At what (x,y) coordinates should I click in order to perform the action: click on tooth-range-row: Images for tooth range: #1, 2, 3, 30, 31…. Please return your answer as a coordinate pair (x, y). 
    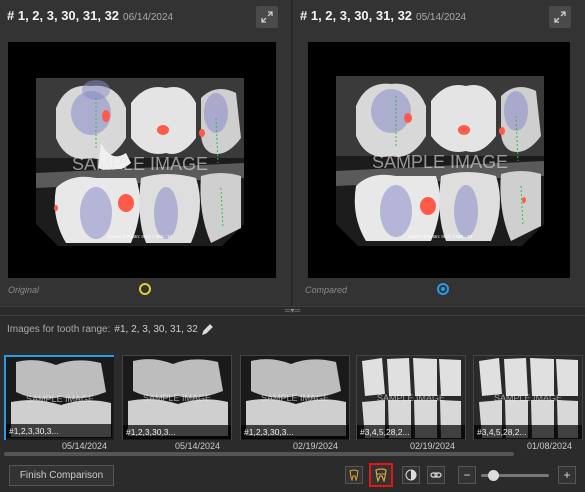
    Looking at the image, I should click on (110, 329).